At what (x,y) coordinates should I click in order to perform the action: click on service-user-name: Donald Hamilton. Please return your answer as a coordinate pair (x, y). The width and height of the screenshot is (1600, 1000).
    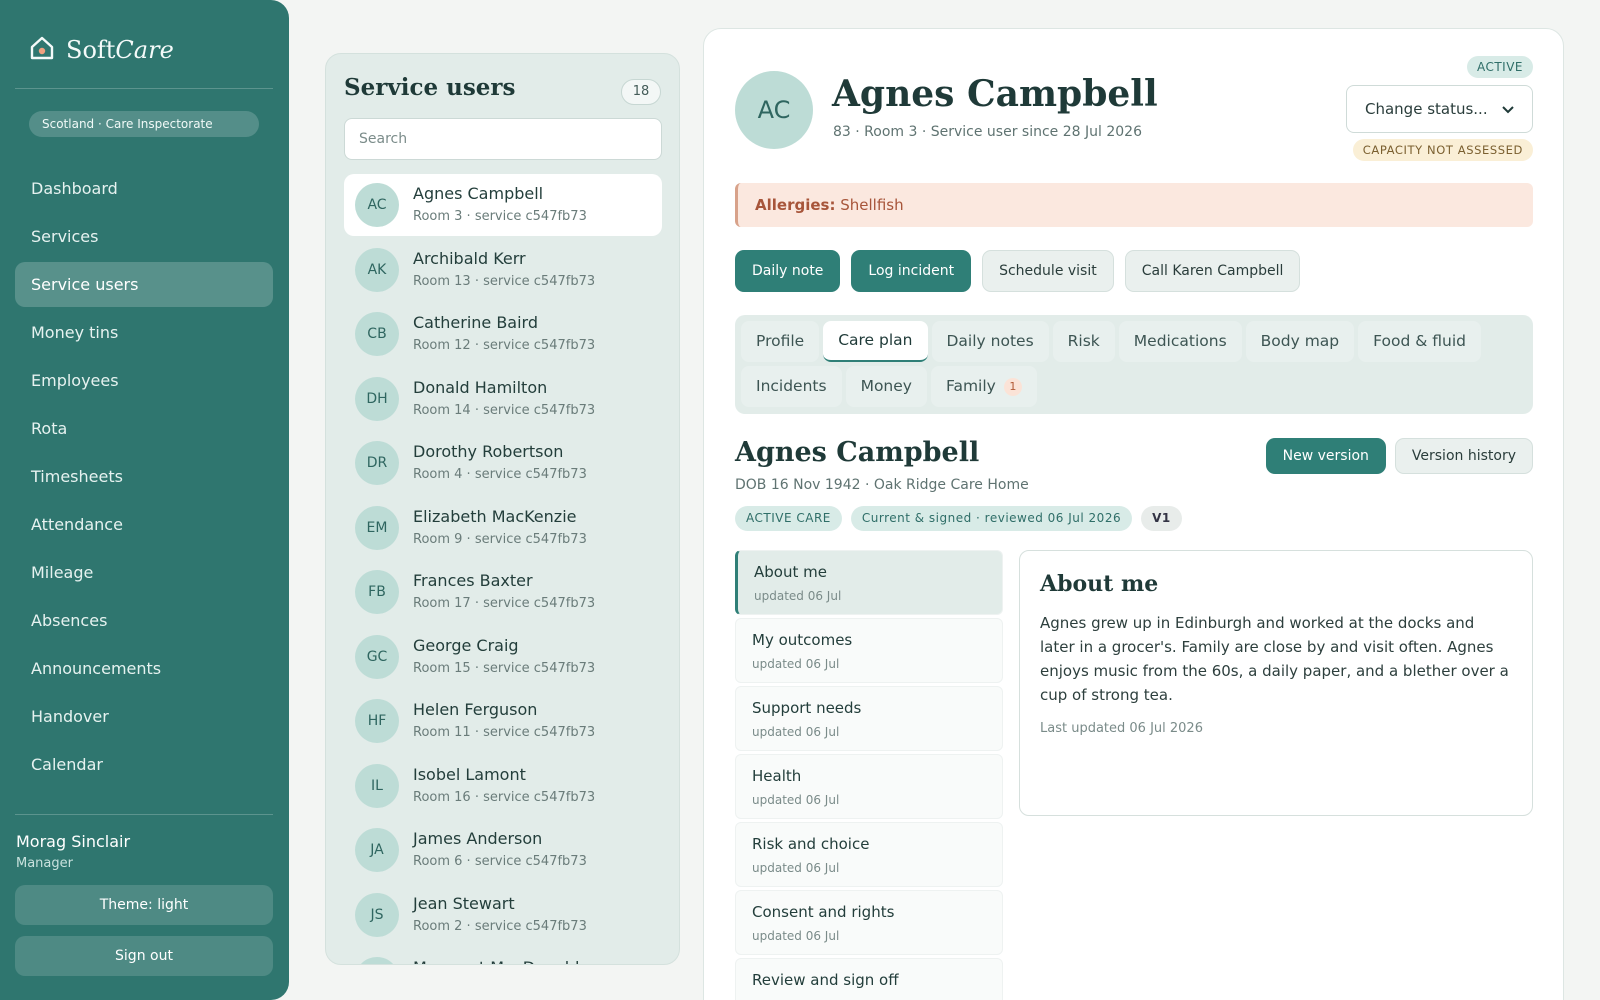
    Looking at the image, I should click on (480, 387).